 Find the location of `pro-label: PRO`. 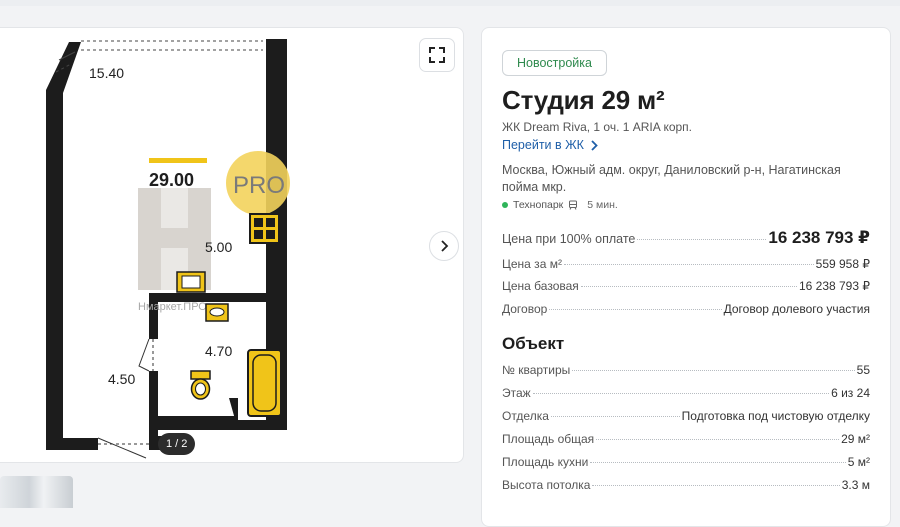

pro-label: PRO is located at coordinates (259, 185).